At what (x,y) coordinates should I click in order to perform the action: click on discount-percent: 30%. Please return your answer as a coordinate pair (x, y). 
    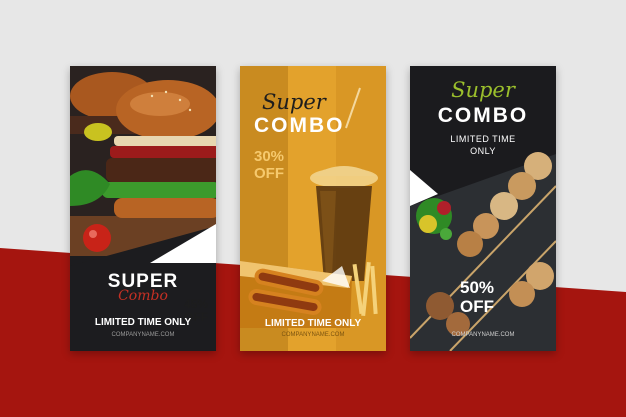
    Looking at the image, I should click on (269, 156).